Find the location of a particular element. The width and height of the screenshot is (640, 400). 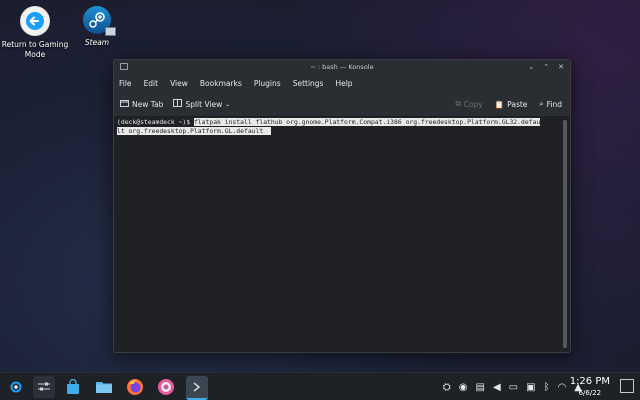

steam-tray-icon: ◉ is located at coordinates (463, 387).